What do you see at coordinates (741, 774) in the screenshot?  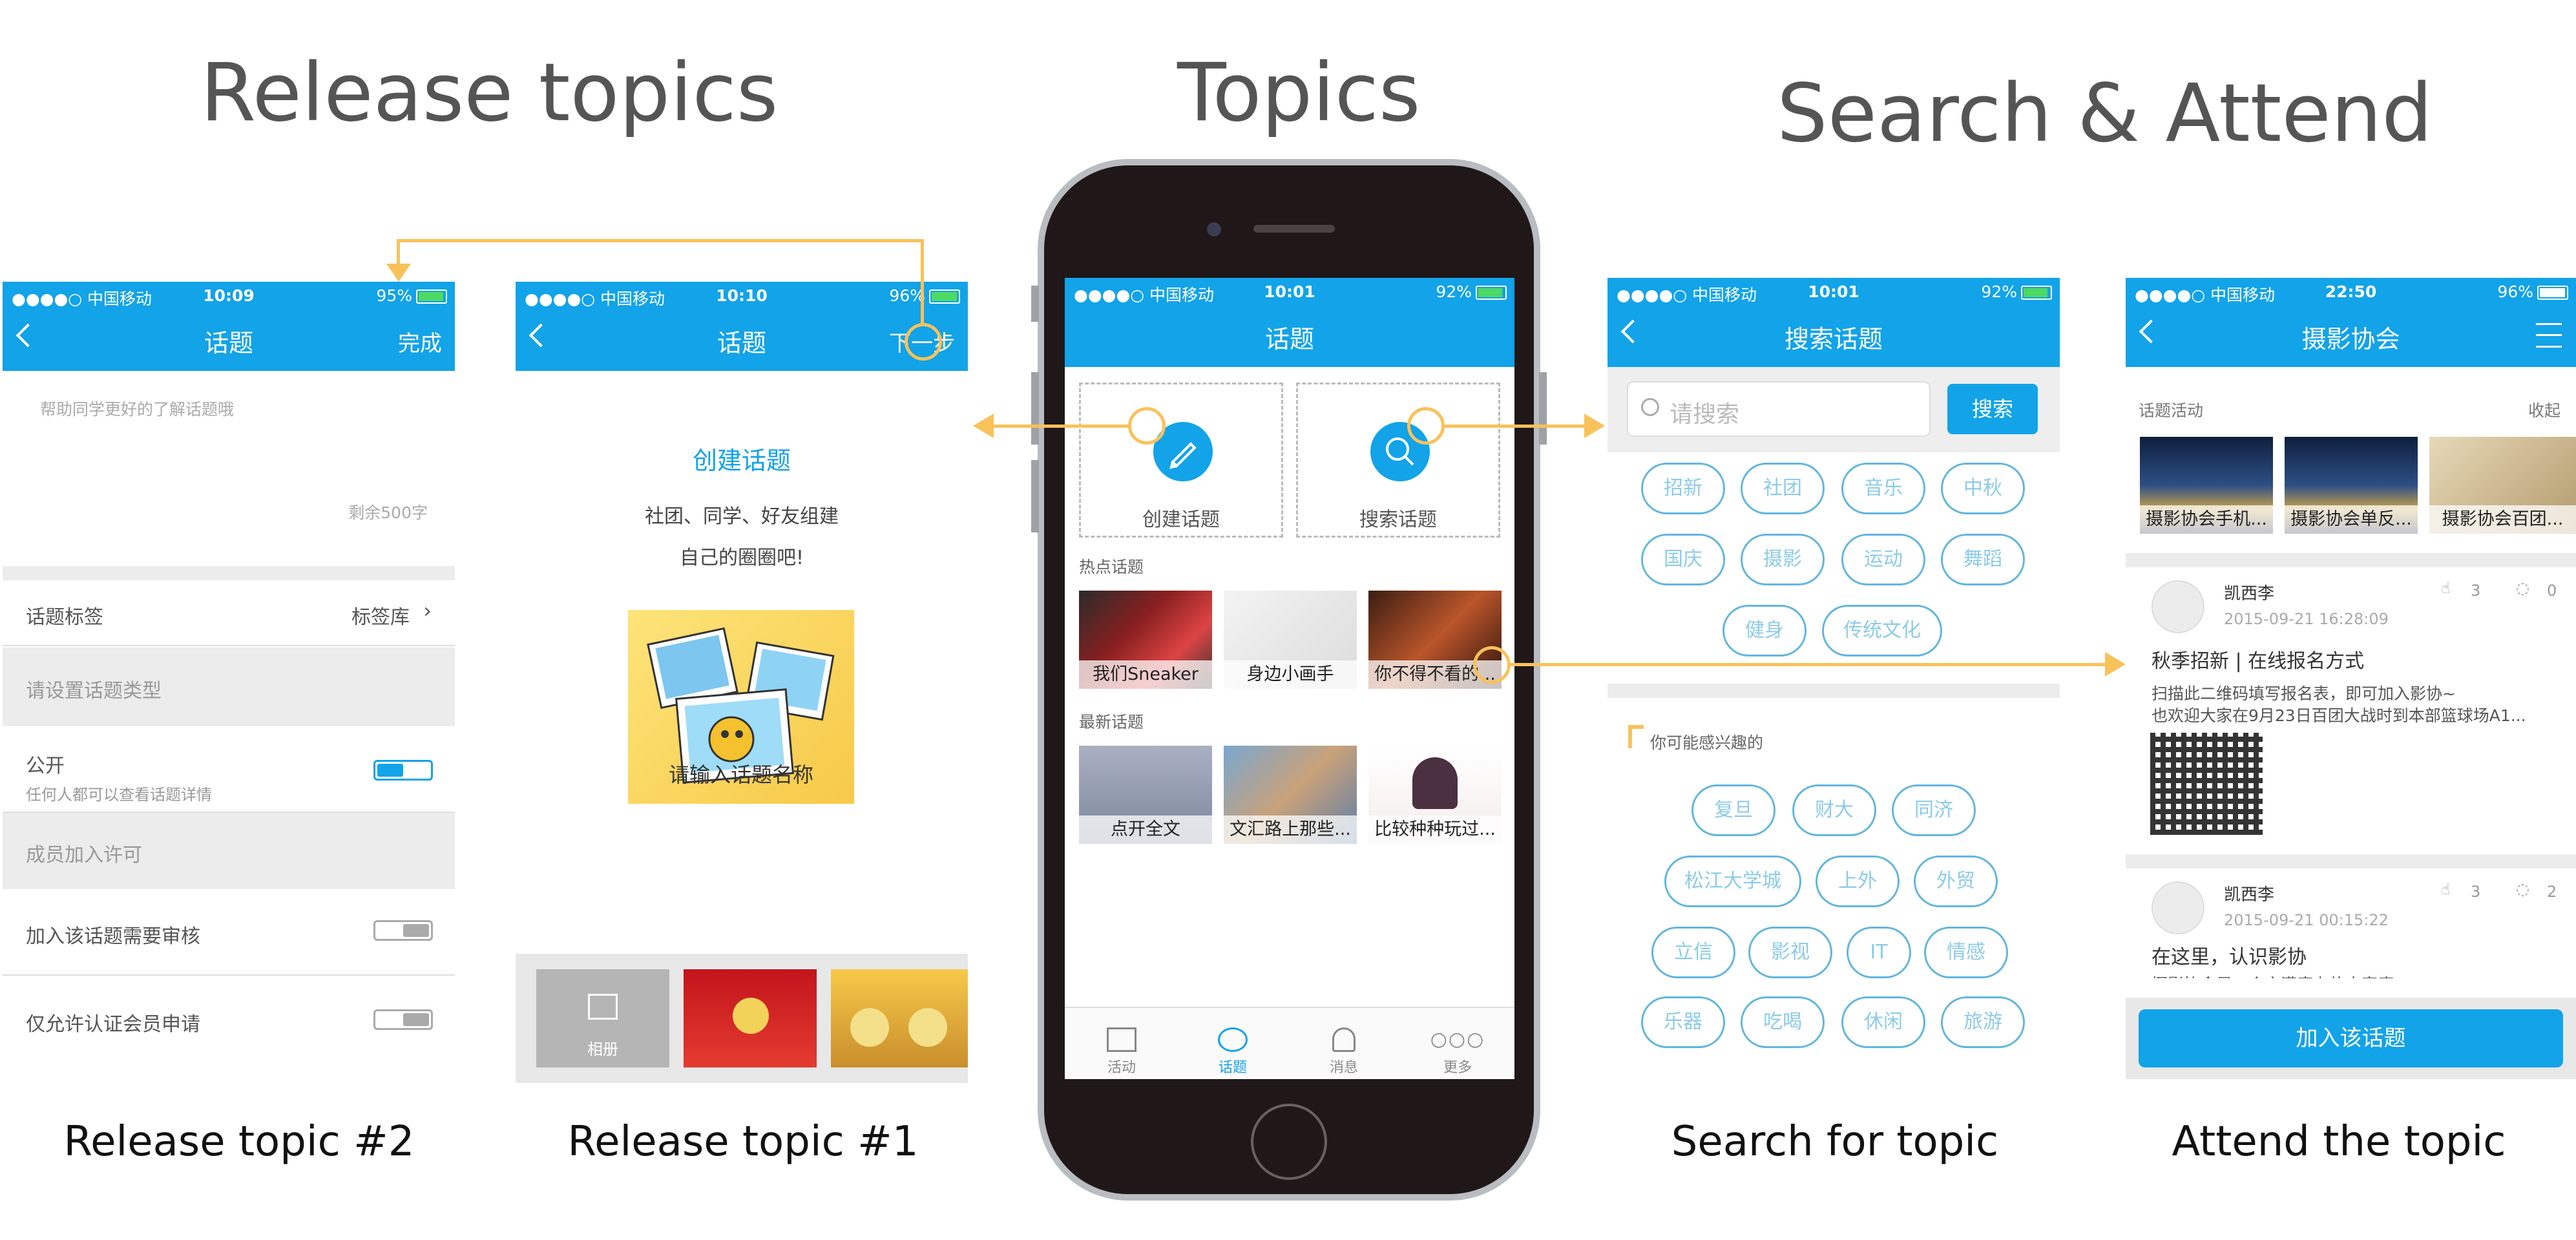 I see `topic-name-input: 请输入话题名称` at bounding box center [741, 774].